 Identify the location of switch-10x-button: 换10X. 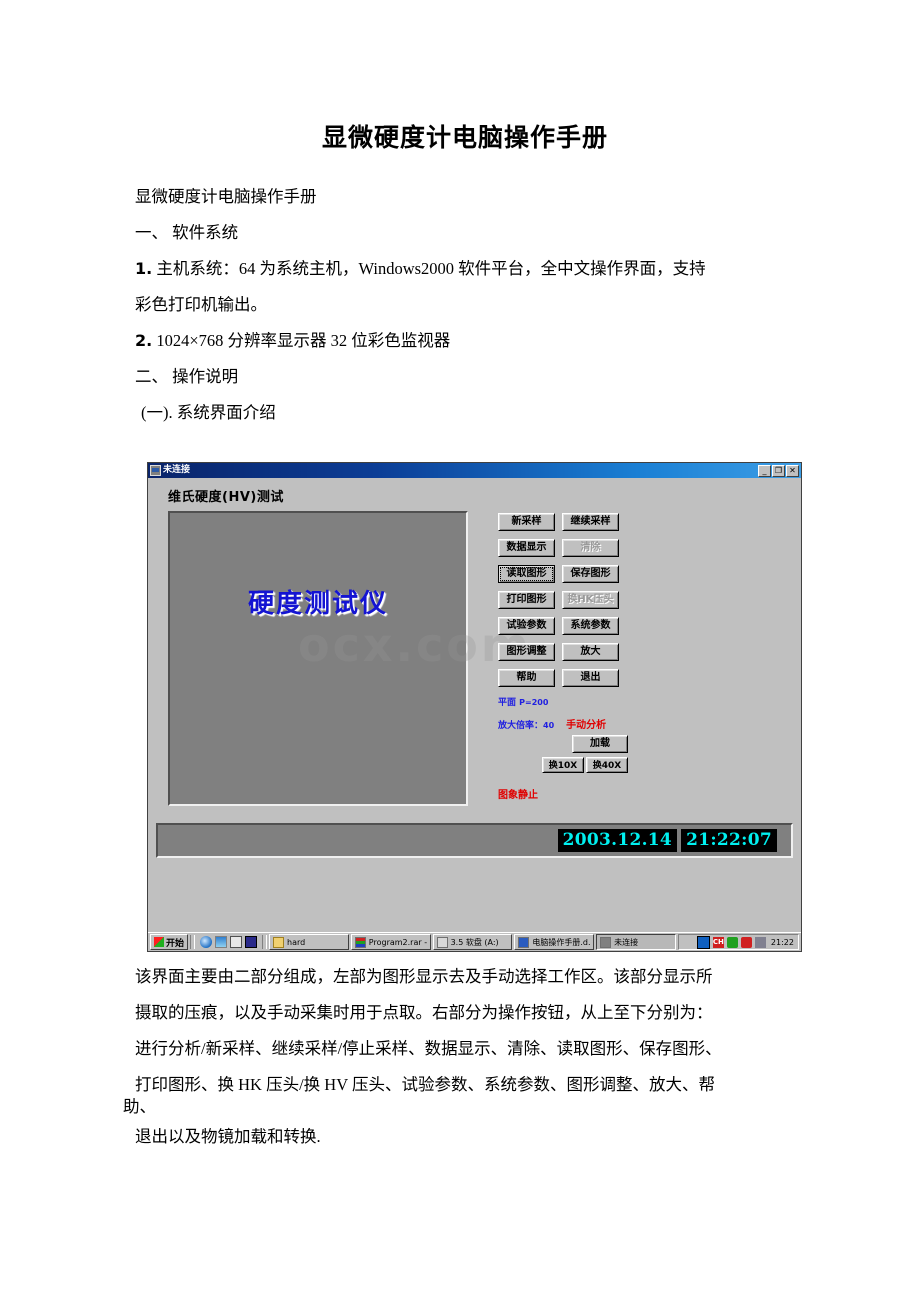
(563, 765).